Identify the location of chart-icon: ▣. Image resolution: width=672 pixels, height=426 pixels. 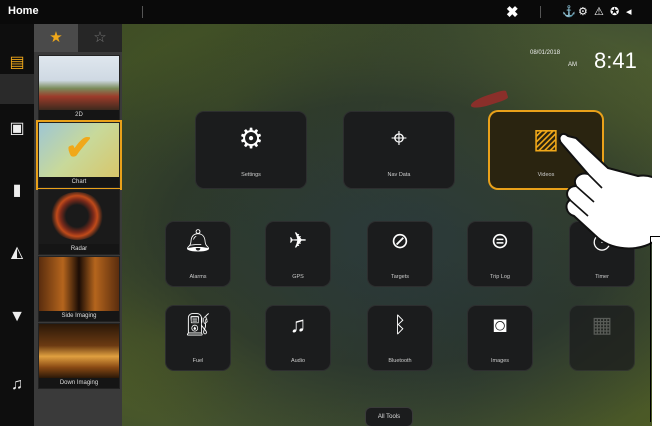
(17, 129).